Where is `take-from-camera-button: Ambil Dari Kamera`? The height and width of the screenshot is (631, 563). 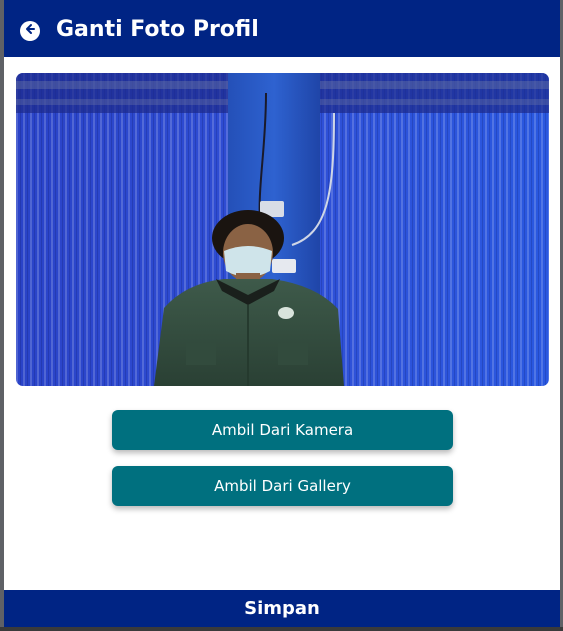
take-from-camera-button: Ambil Dari Kamera is located at coordinates (282, 430).